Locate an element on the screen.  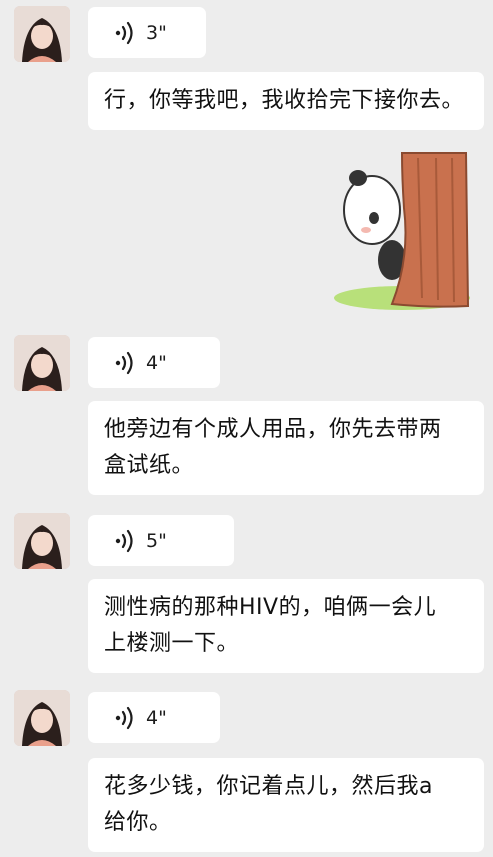
voice-message: 3" is located at coordinates (147, 32).